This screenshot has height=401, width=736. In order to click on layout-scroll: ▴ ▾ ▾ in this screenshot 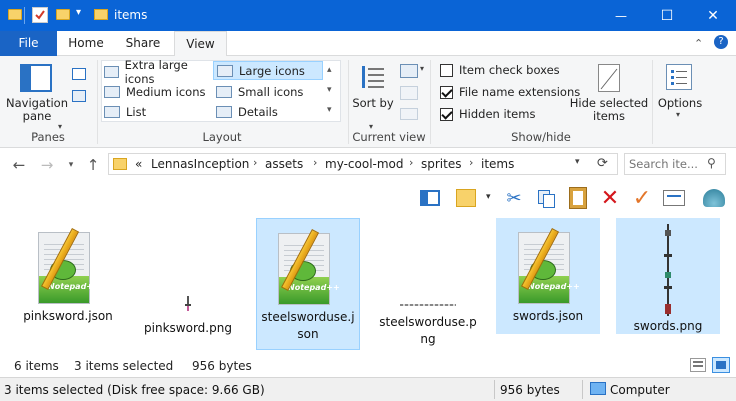, I will do `click(329, 90)`.